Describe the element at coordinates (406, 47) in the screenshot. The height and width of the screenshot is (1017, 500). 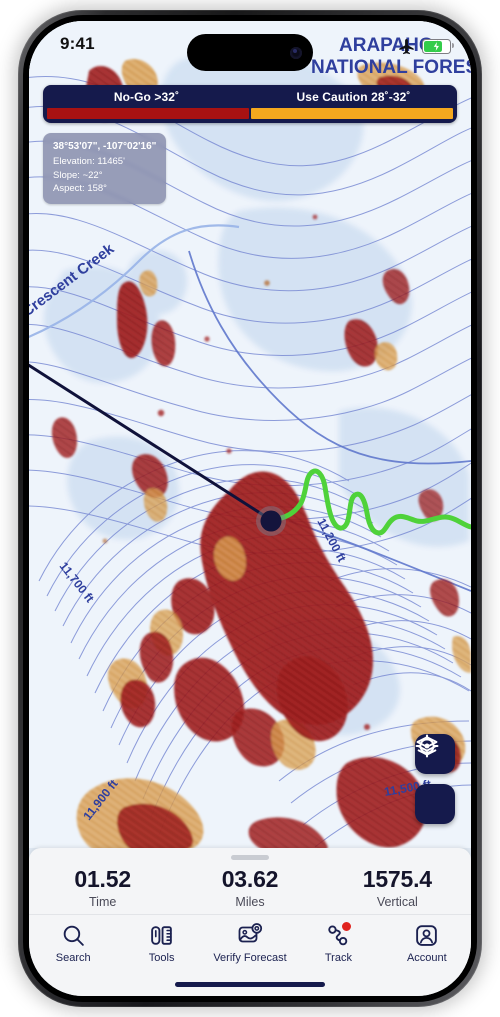
I see `airplane-mode-icon` at that location.